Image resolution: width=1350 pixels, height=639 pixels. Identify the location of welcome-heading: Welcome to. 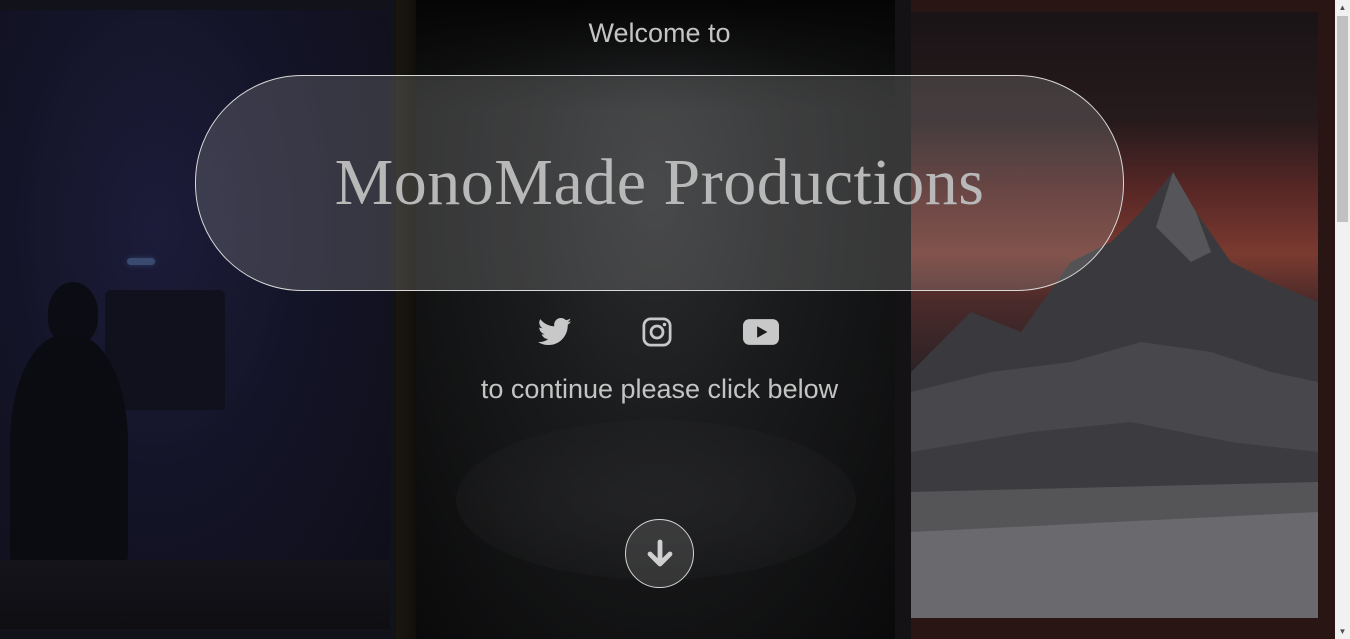
(659, 33).